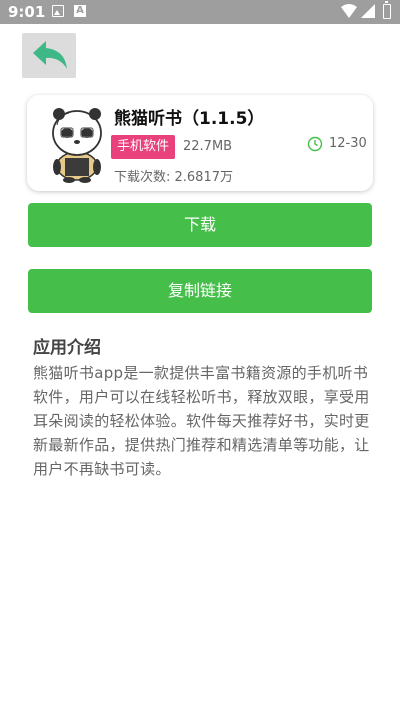 This screenshot has width=400, height=711. Describe the element at coordinates (315, 144) in the screenshot. I see `clock-icon` at that location.